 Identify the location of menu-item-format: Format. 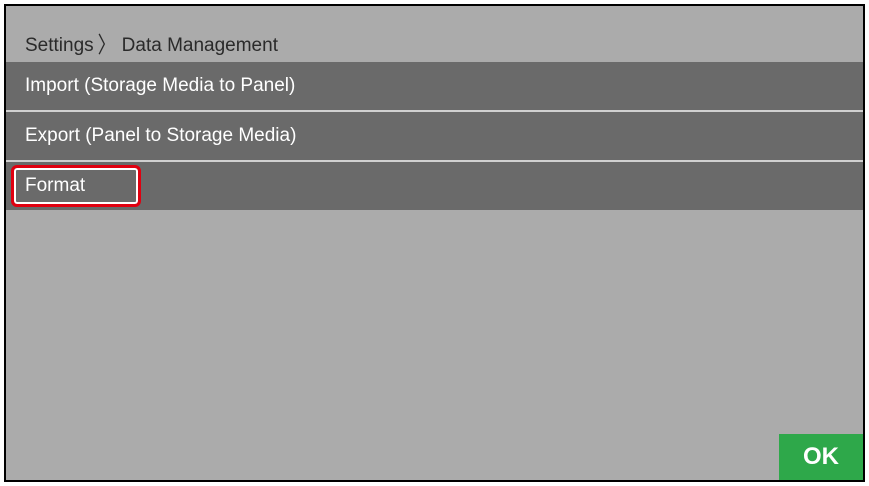
(434, 186).